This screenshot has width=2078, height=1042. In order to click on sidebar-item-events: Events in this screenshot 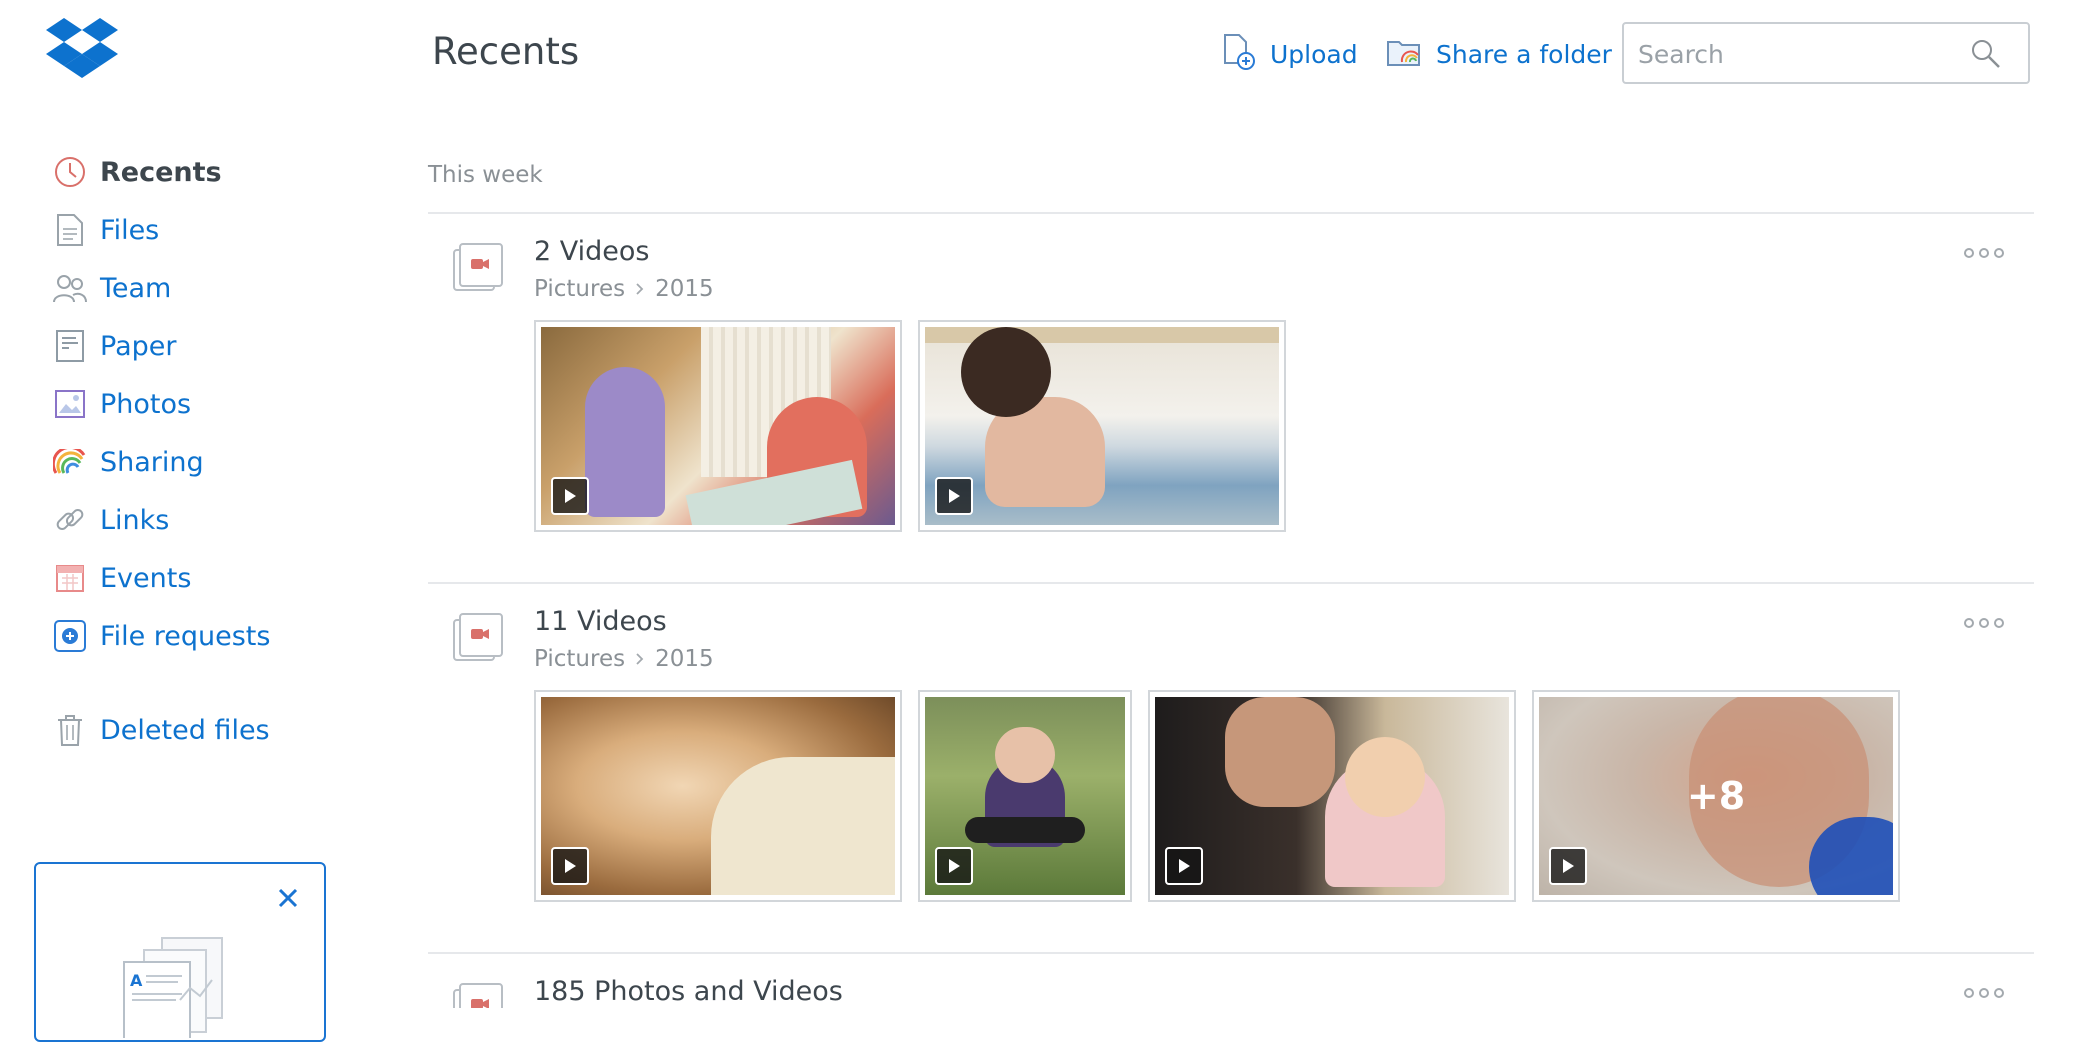, I will do `click(121, 578)`.